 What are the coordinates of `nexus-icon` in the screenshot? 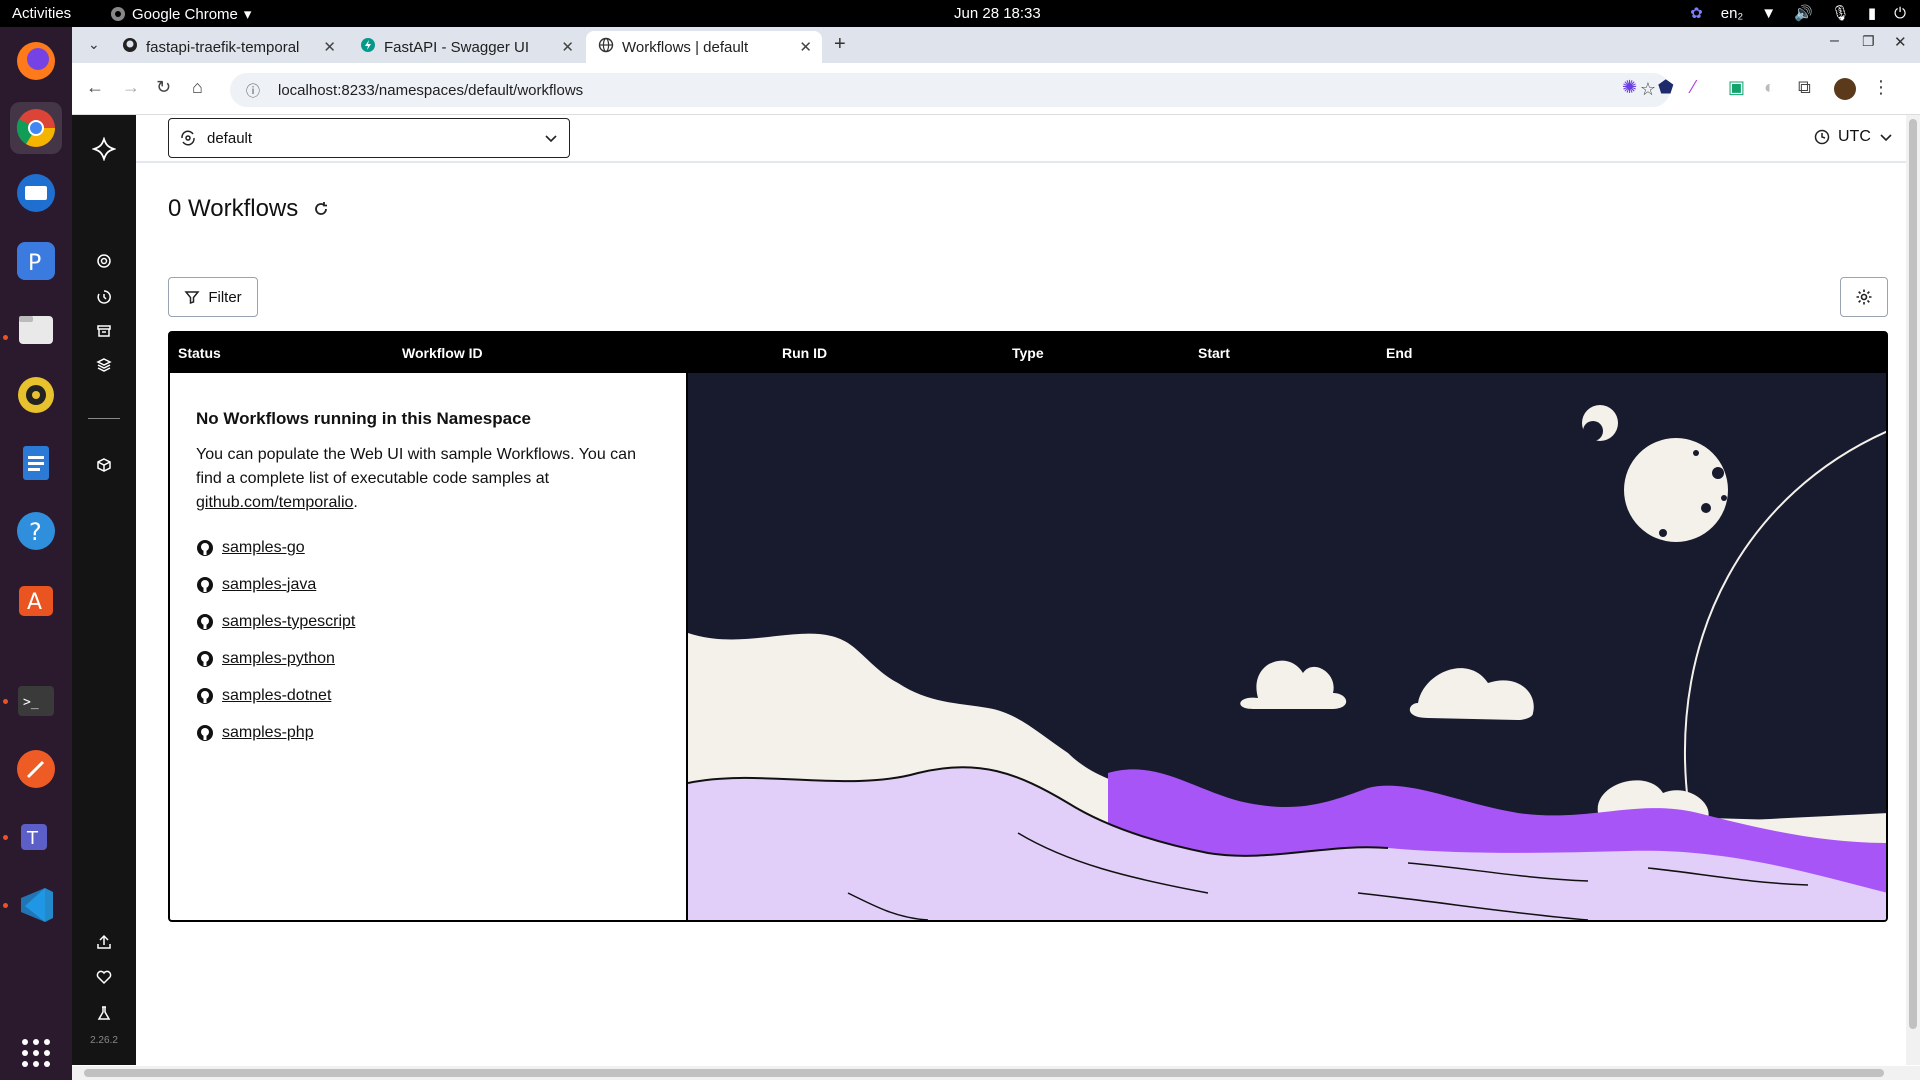 It's located at (104, 465).